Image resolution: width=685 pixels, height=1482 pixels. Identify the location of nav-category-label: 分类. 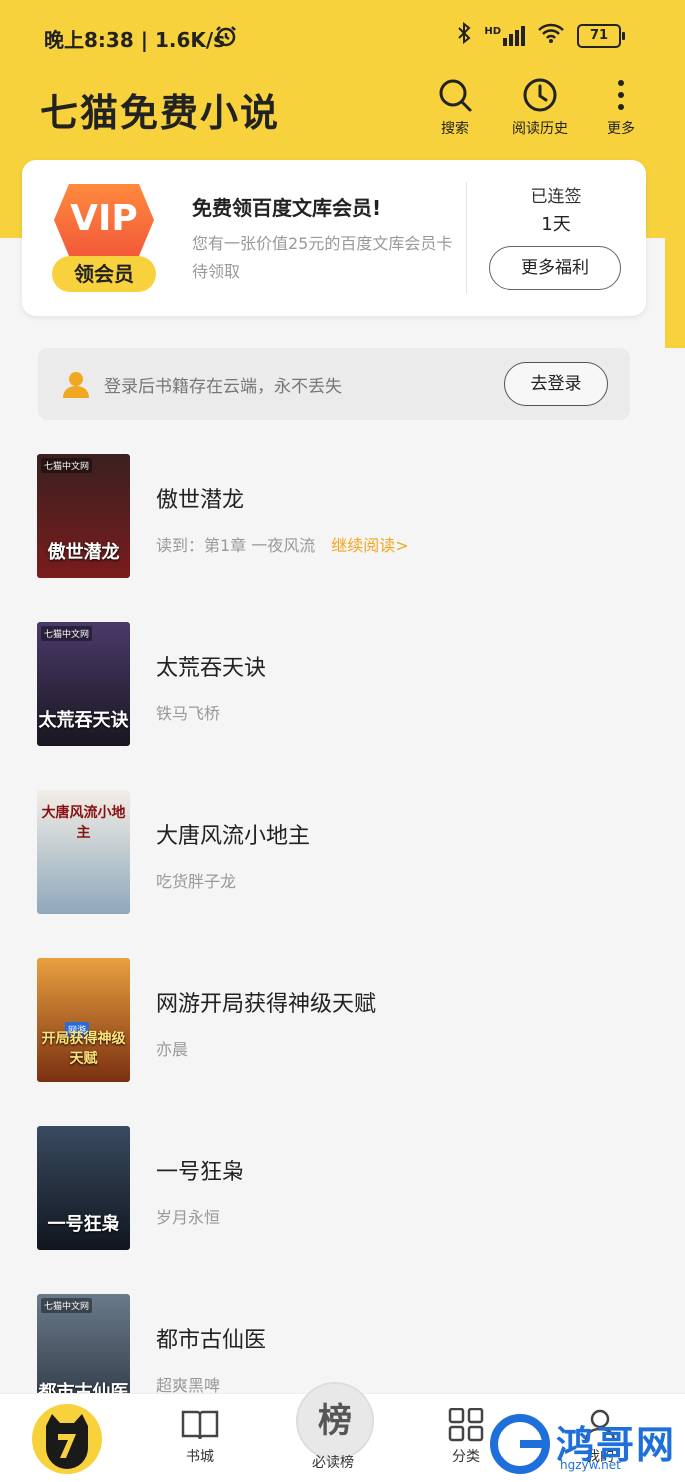
(466, 1457).